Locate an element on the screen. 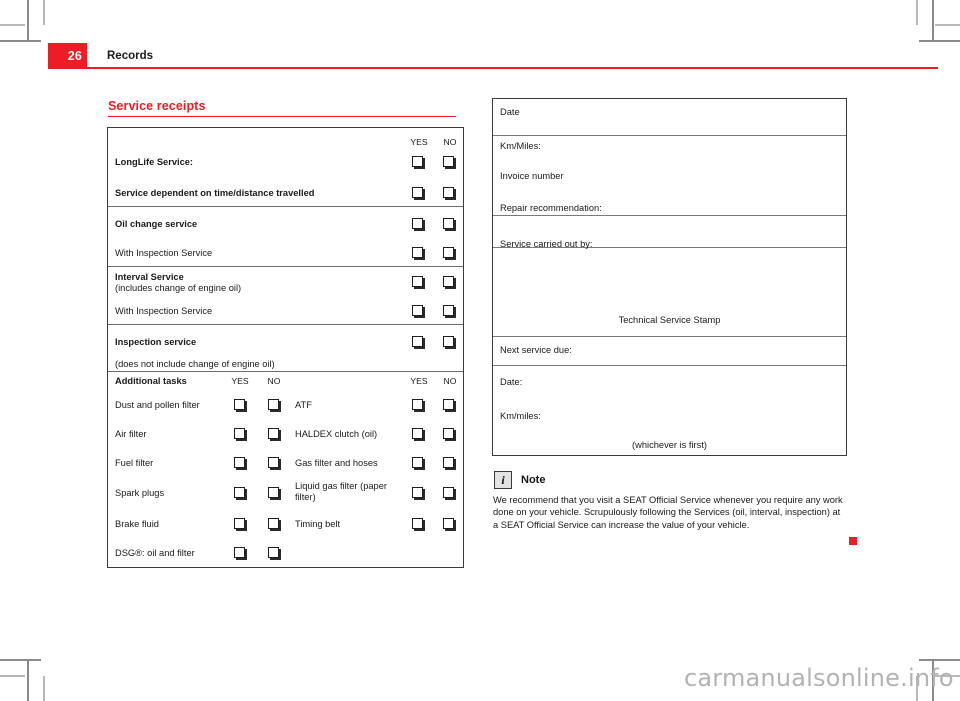 The width and height of the screenshot is (960, 701). additional-tasks-title: Additional tasks is located at coordinates (151, 381).